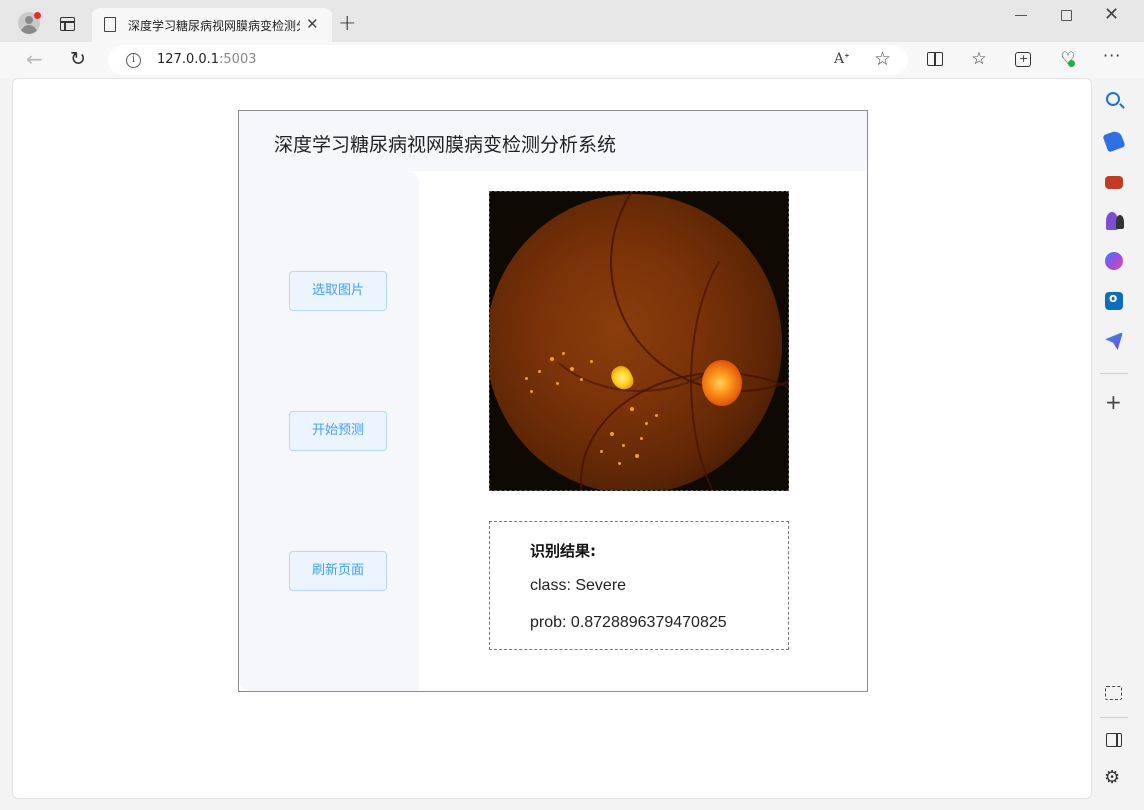  Describe the element at coordinates (1113, 99) in the screenshot. I see `search-icon` at that location.